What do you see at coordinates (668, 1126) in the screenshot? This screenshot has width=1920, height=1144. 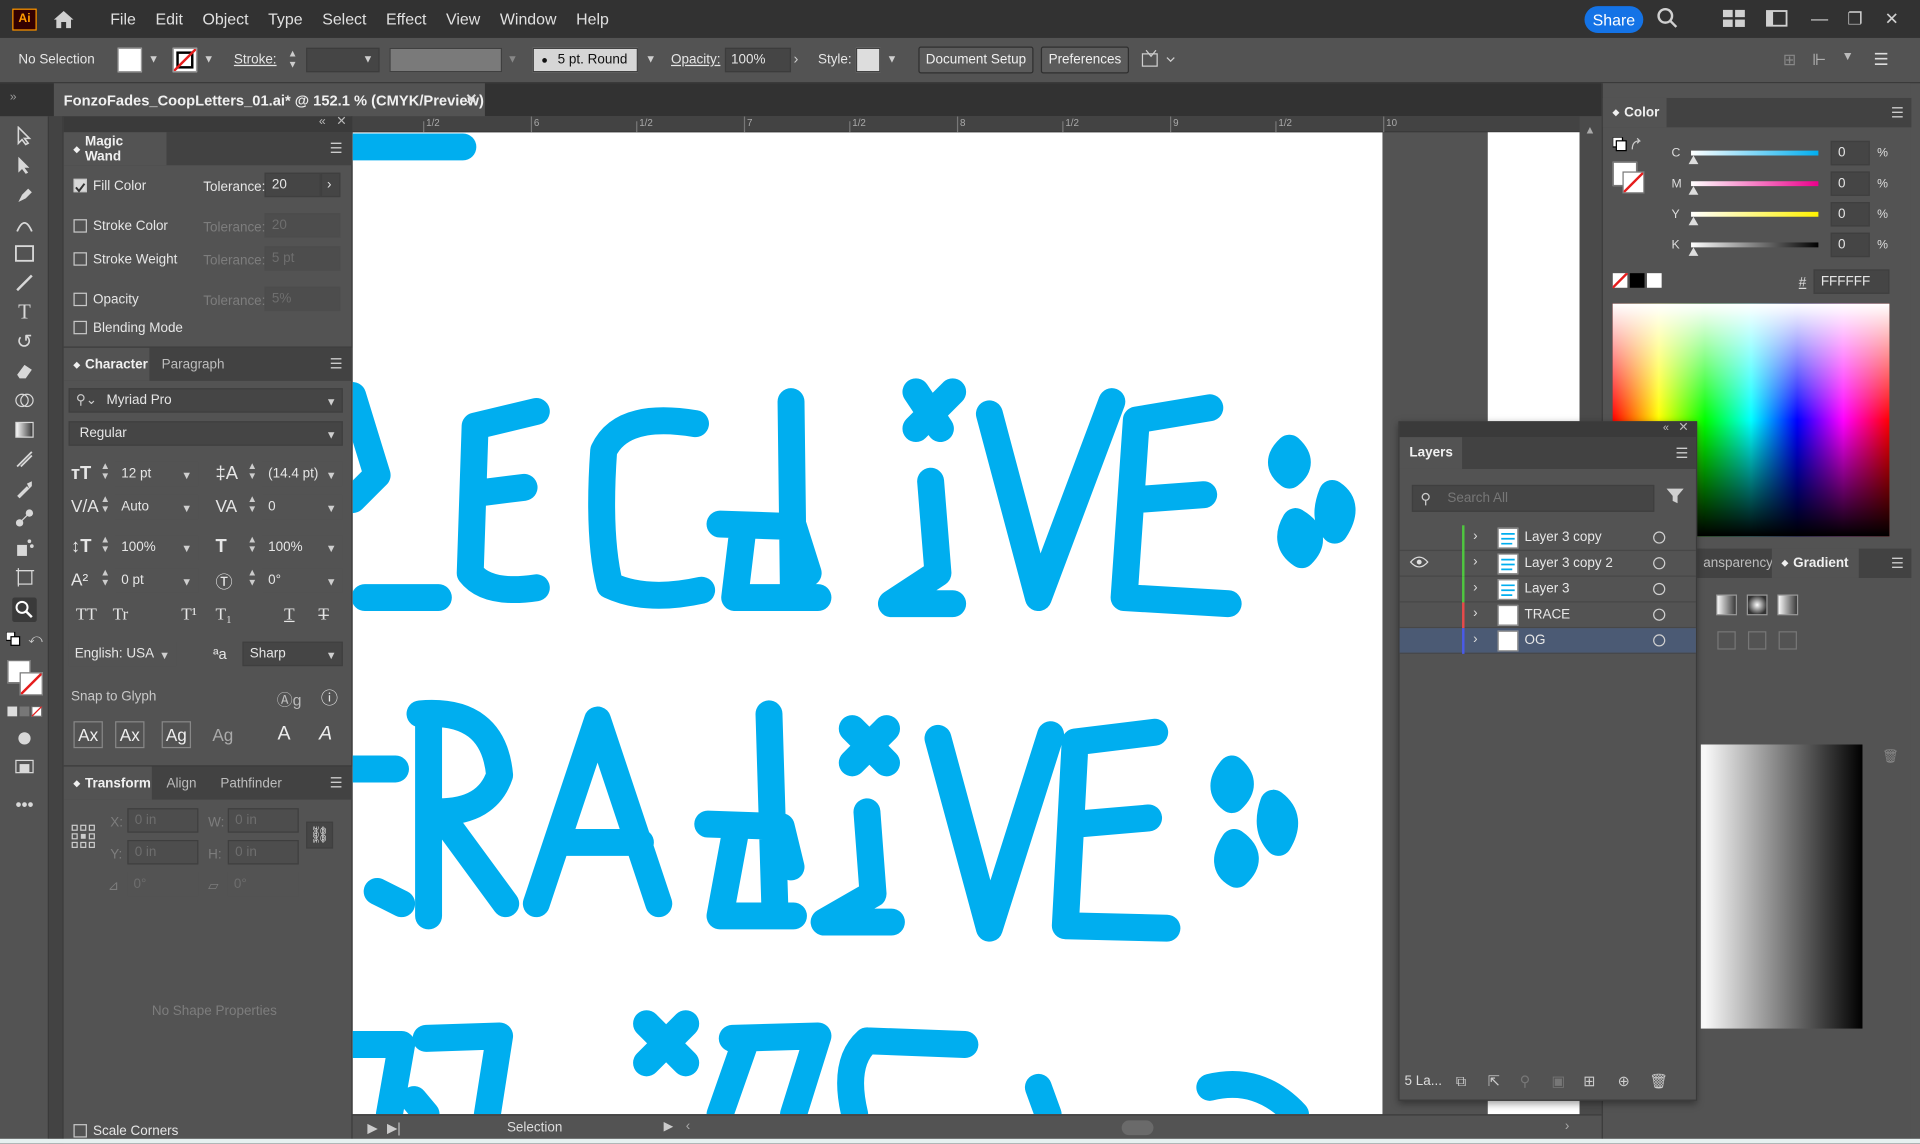 I see `status-menu-icon: ▶` at bounding box center [668, 1126].